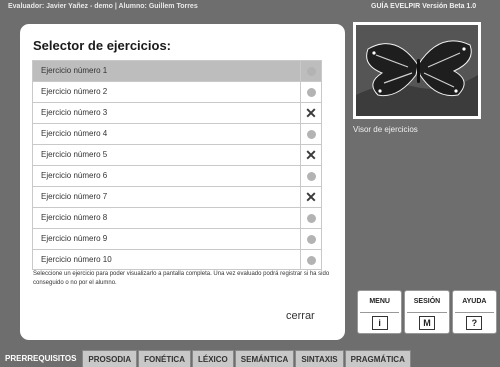 This screenshot has width=500, height=367. I want to click on exercise-viewer, so click(417, 70).